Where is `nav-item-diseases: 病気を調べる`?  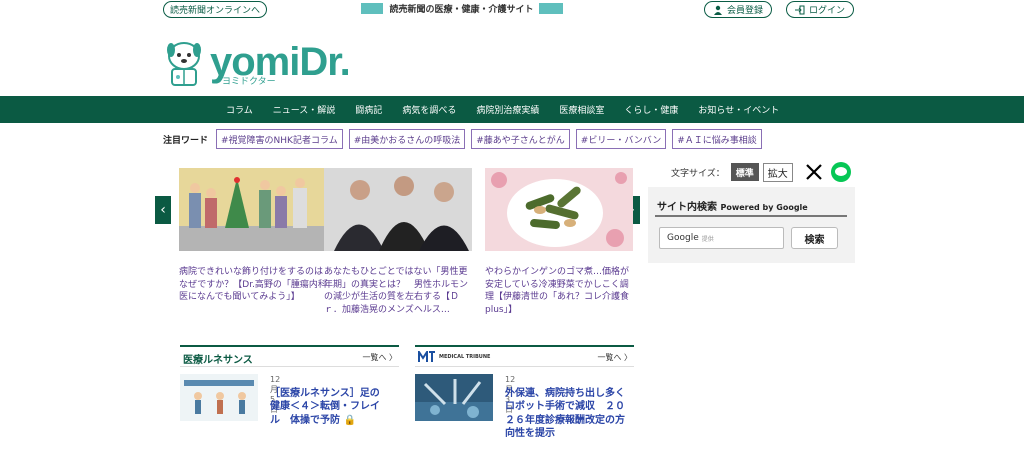
nav-item-diseases: 病気を調べる is located at coordinates (429, 109).